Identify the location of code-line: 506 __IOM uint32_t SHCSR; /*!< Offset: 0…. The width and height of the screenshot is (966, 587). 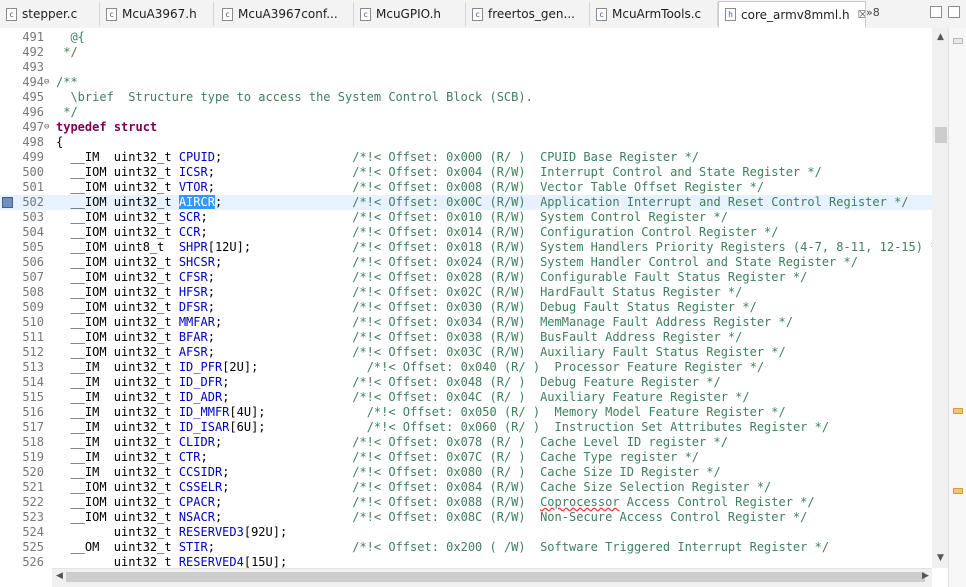
(466, 262).